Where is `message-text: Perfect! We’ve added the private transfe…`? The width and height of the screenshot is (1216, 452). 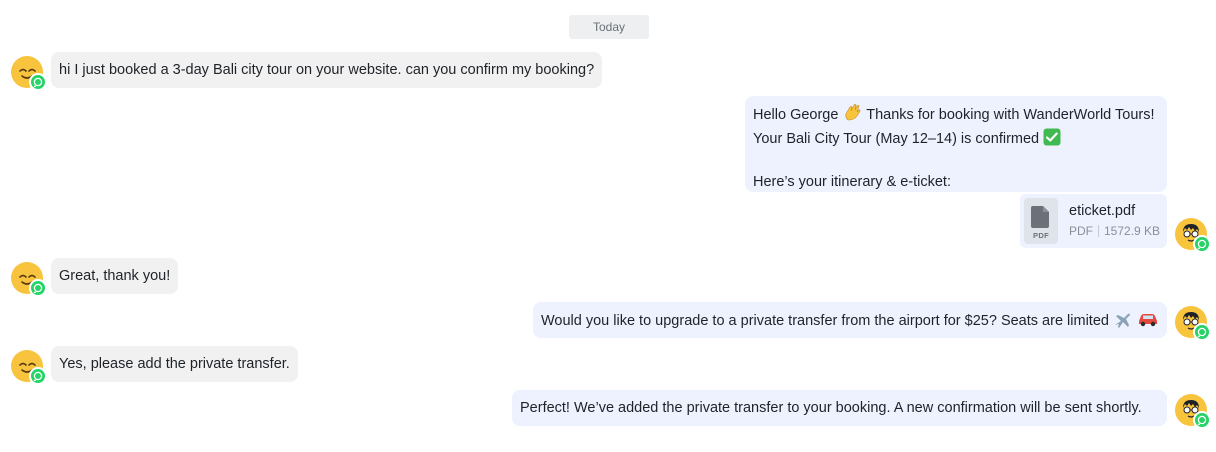 message-text: Perfect! We’ve added the private transfe… is located at coordinates (831, 408).